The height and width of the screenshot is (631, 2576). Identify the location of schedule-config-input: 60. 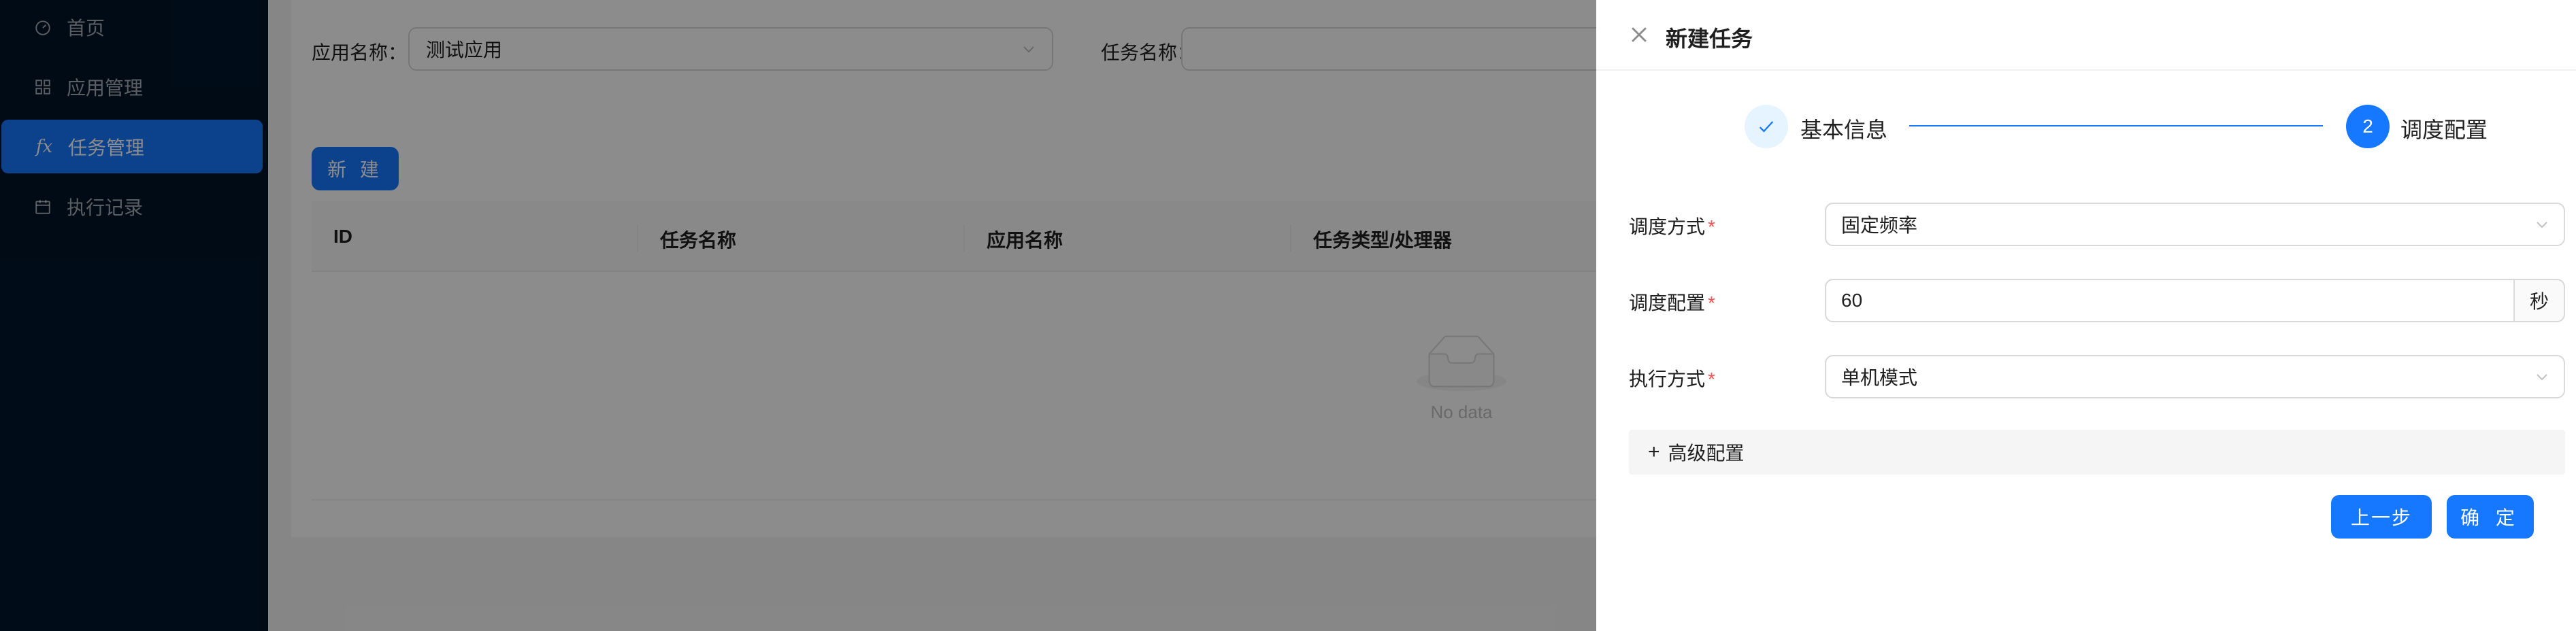
(2170, 300).